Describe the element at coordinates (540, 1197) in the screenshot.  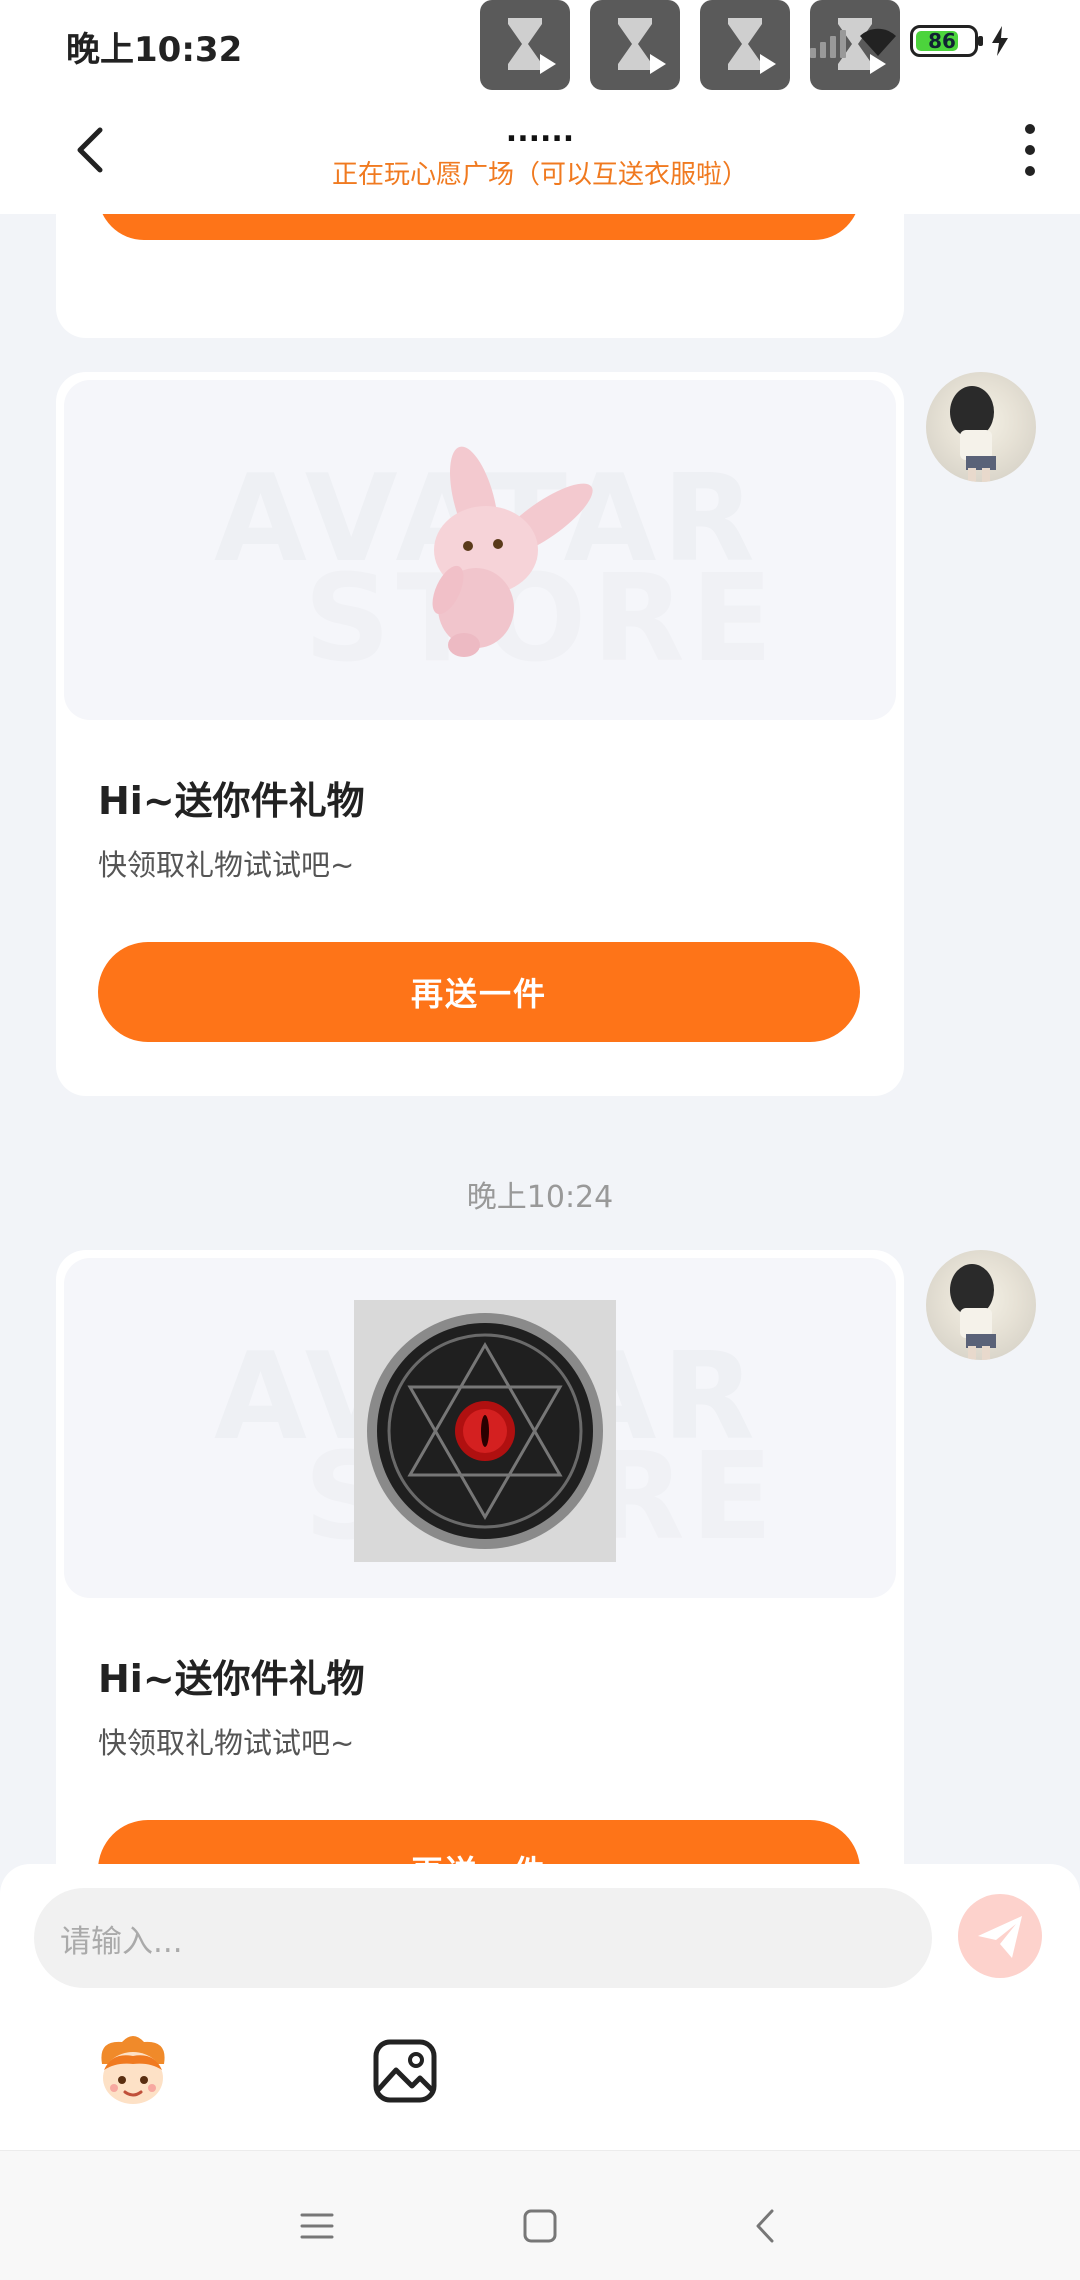
I see `message-timestamp: 晚上10:24` at that location.